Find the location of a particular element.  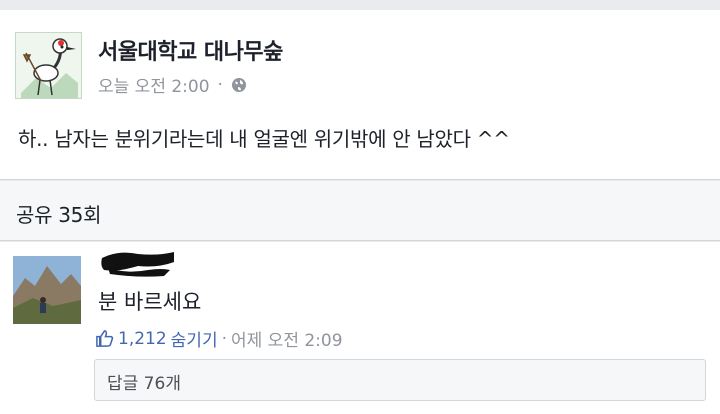

post-text: 하.. 남자는 분위기라는데 내 얼굴엔 위기밖에 안 남았다 ^^ is located at coordinates (264, 139).